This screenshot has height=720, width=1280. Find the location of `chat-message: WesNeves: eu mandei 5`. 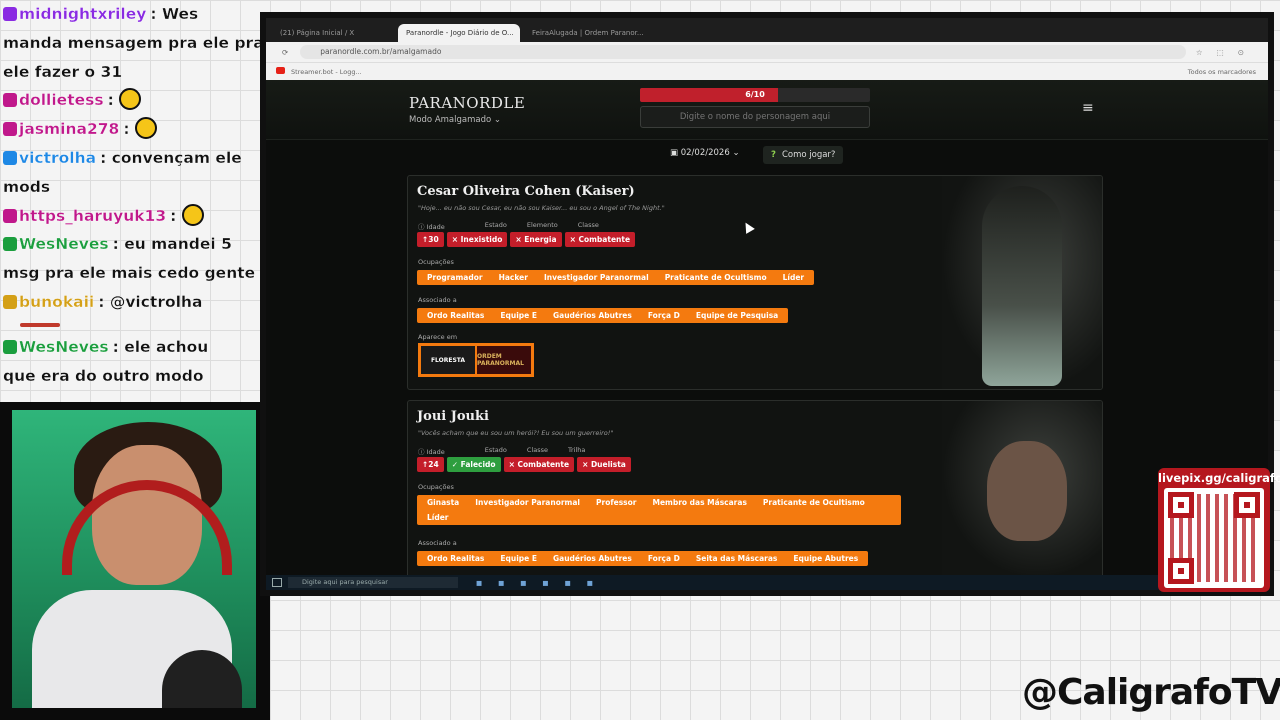

chat-message: WesNeves: eu mandei 5 is located at coordinates (131, 244).